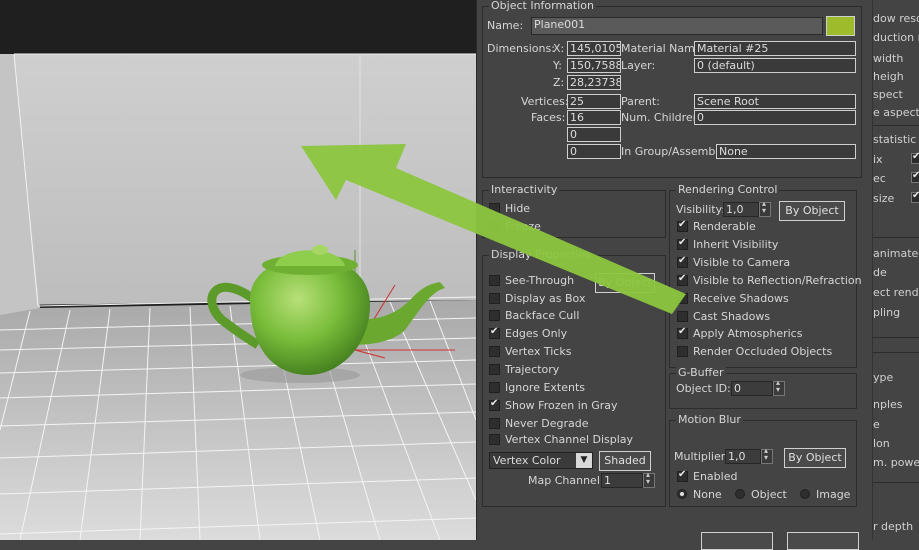  What do you see at coordinates (494, 208) in the screenshot?
I see `hide-checkbox` at bounding box center [494, 208].